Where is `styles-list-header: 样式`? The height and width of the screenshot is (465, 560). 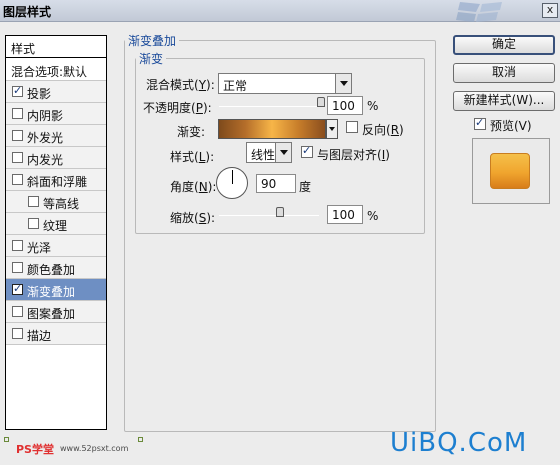
styles-list-header: 样式 is located at coordinates (56, 47).